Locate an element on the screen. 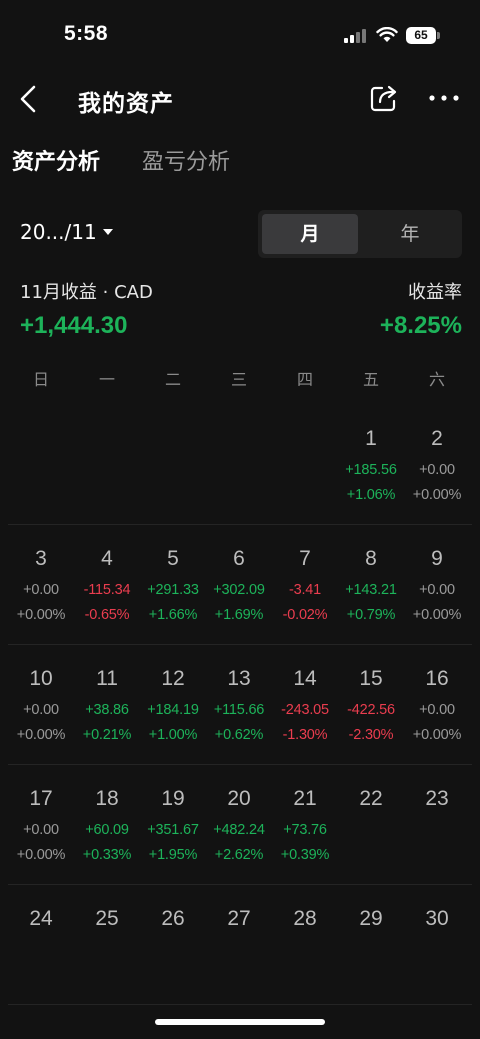  return-rate-value: +8.25% is located at coordinates (420, 325).